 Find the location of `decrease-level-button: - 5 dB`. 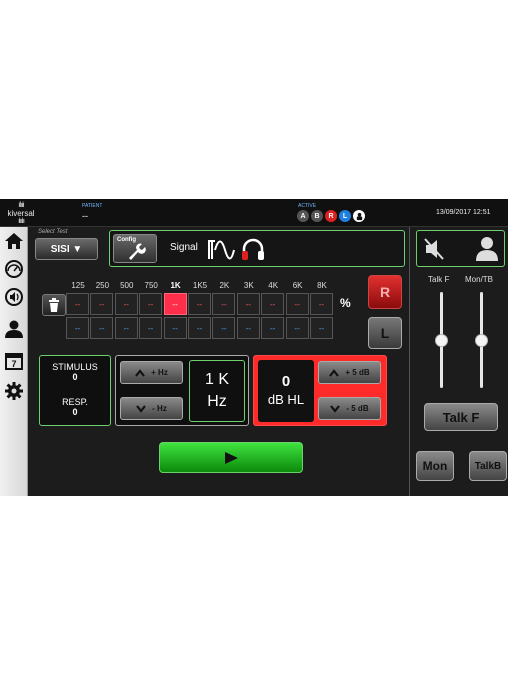

decrease-level-button: - 5 dB is located at coordinates (349, 408).